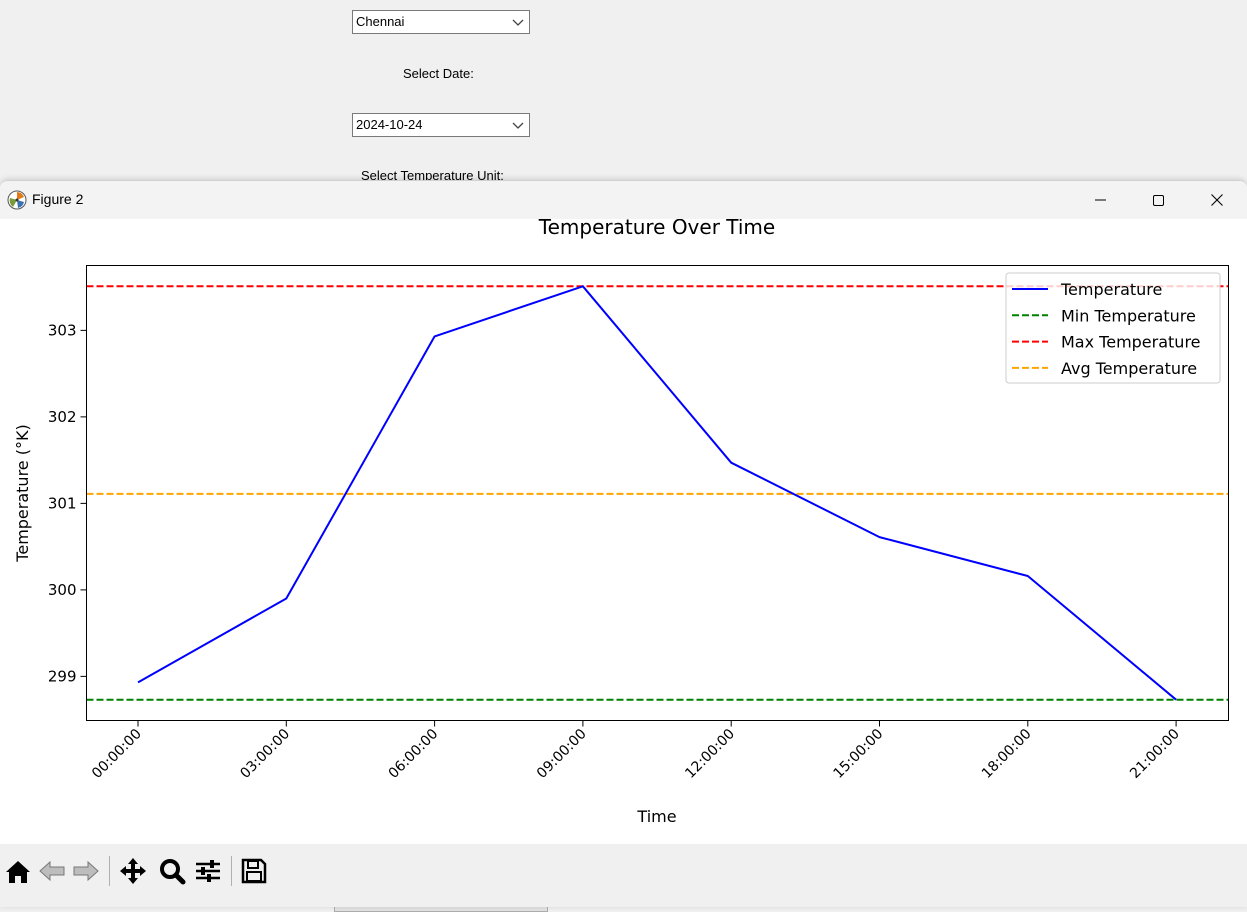 This screenshot has width=1247, height=912. I want to click on configure-subplots-button, so click(208, 871).